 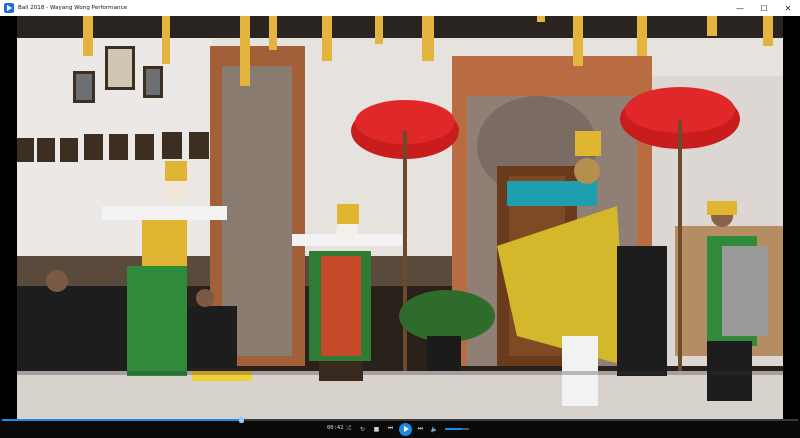 I want to click on player-controls: 00:42 ⤮ ↻ ■ ⏮ ⏭ 🔈, so click(x=400, y=427).